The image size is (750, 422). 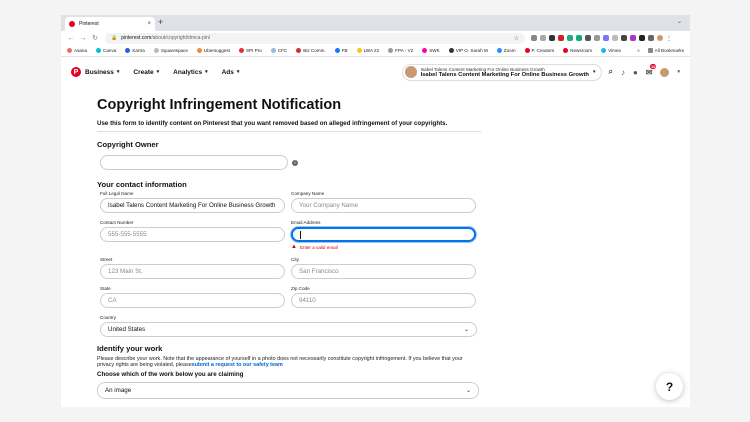 I want to click on street-input: 123 Main St., so click(x=192, y=271).